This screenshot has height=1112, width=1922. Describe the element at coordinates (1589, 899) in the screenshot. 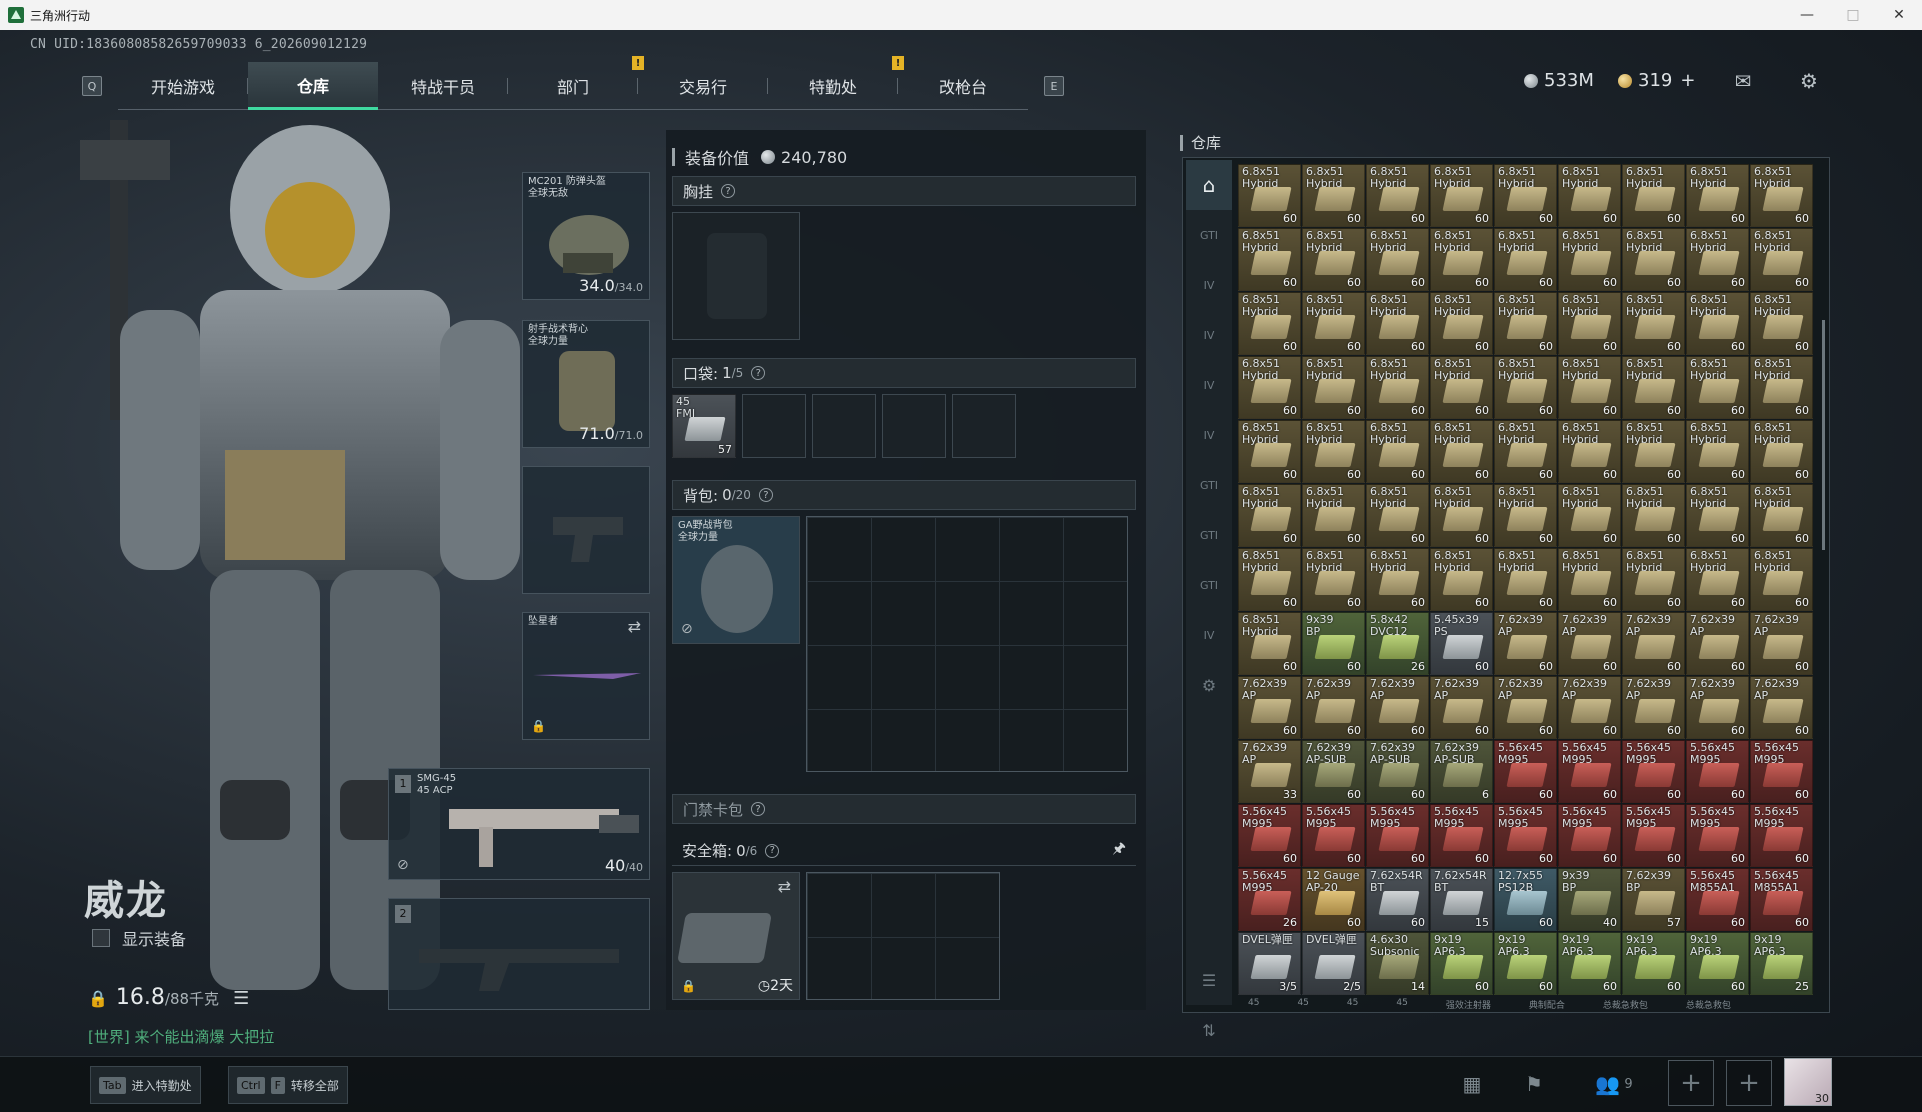

I see `inventory-item: 9x39 BP 40` at that location.